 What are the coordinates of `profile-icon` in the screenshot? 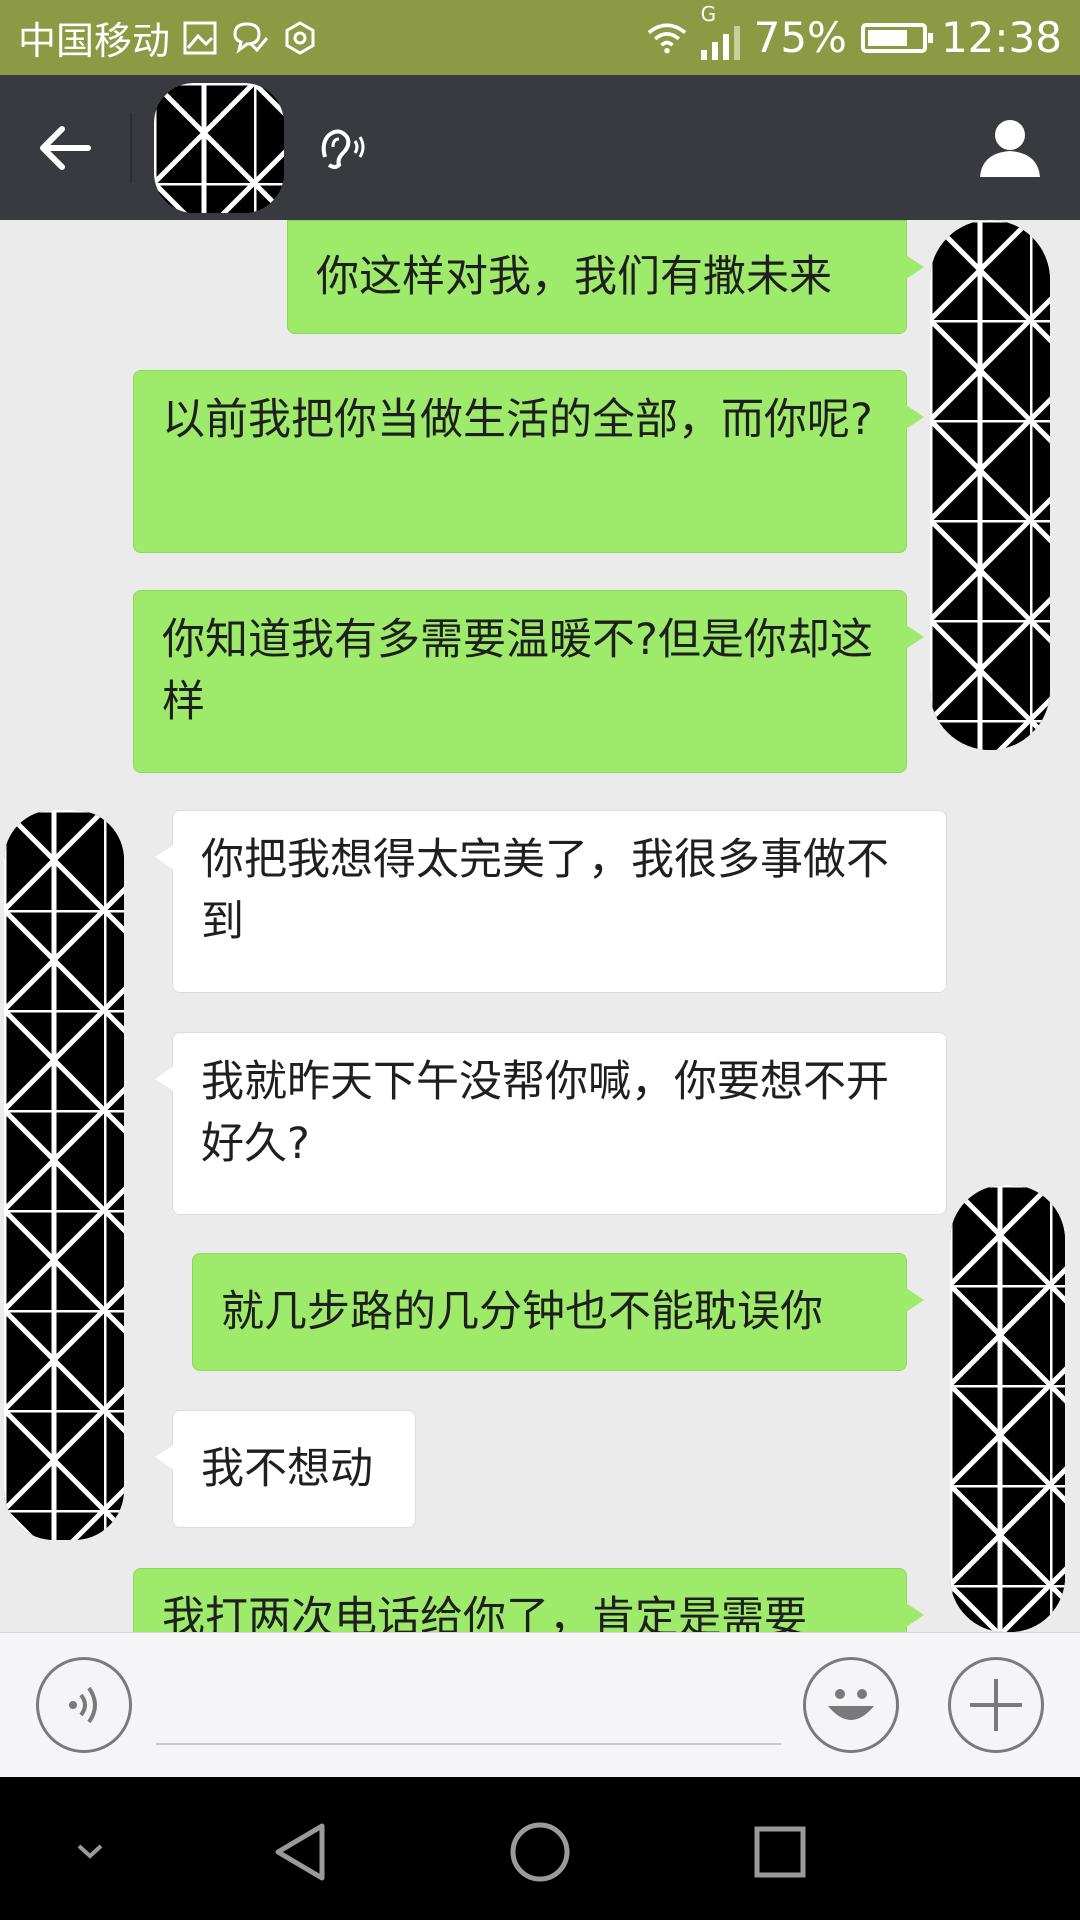 It's located at (1010, 148).